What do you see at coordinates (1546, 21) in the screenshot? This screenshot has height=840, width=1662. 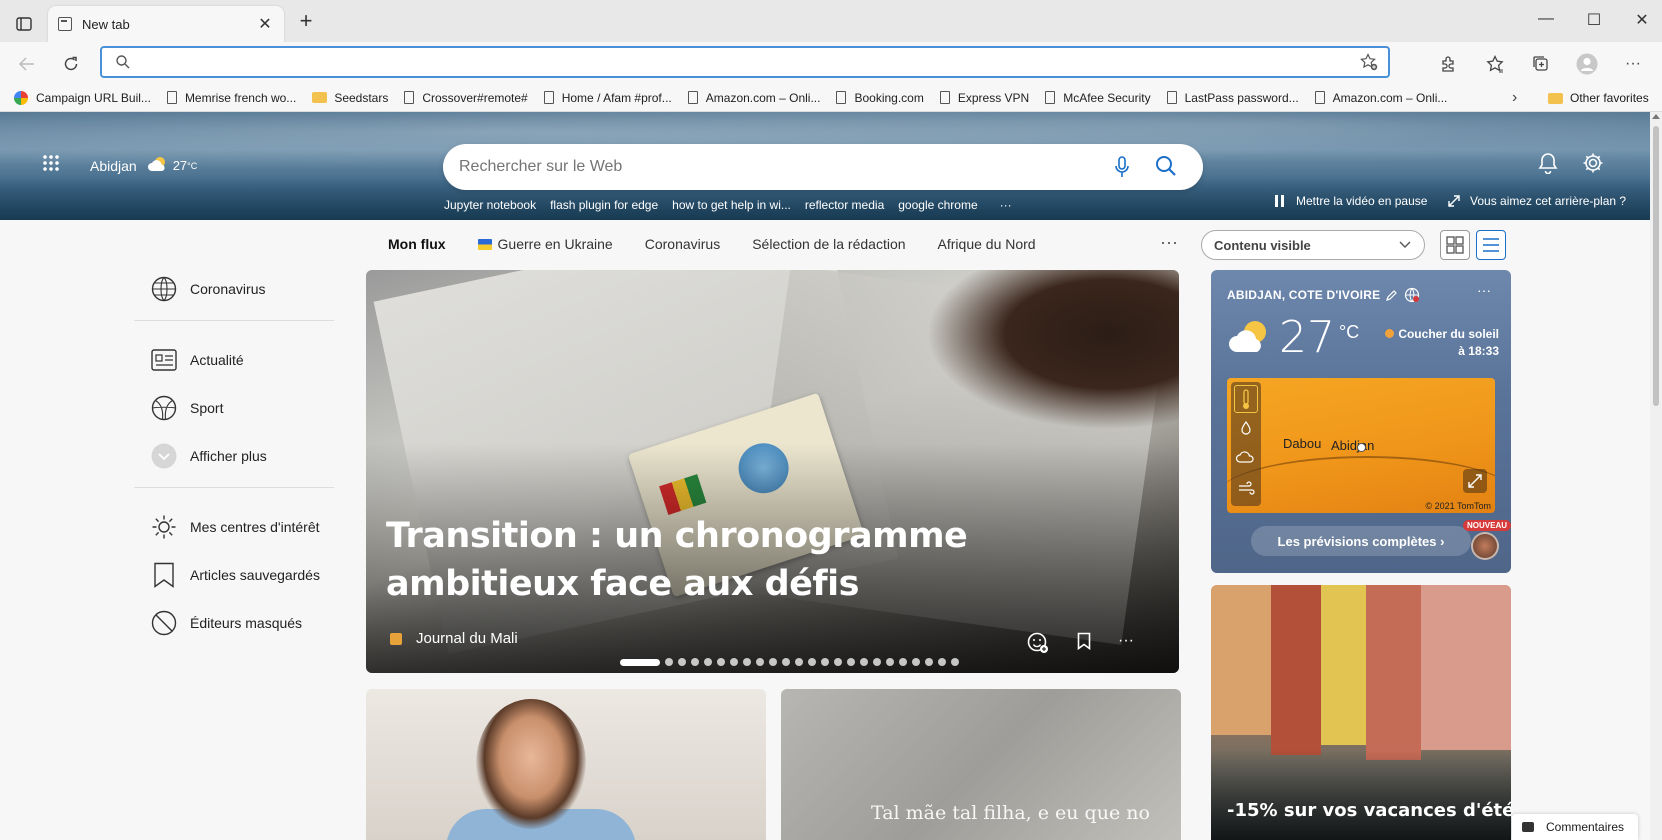 I see `minimize-button: —` at bounding box center [1546, 21].